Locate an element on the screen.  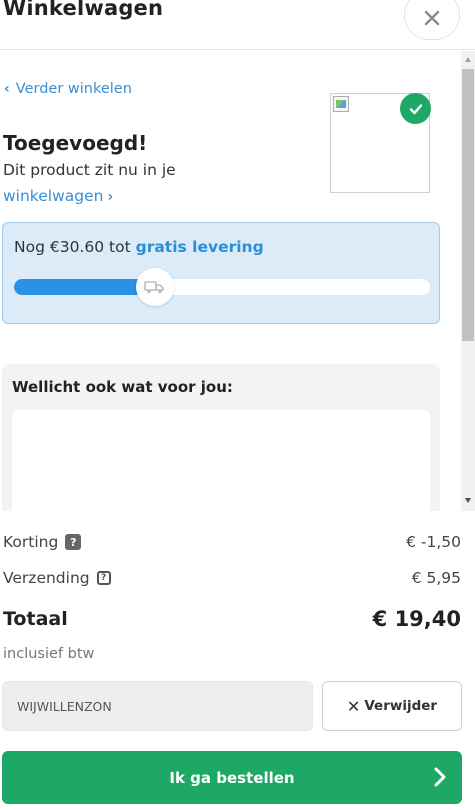
scroll-up-icon is located at coordinates (468, 59).